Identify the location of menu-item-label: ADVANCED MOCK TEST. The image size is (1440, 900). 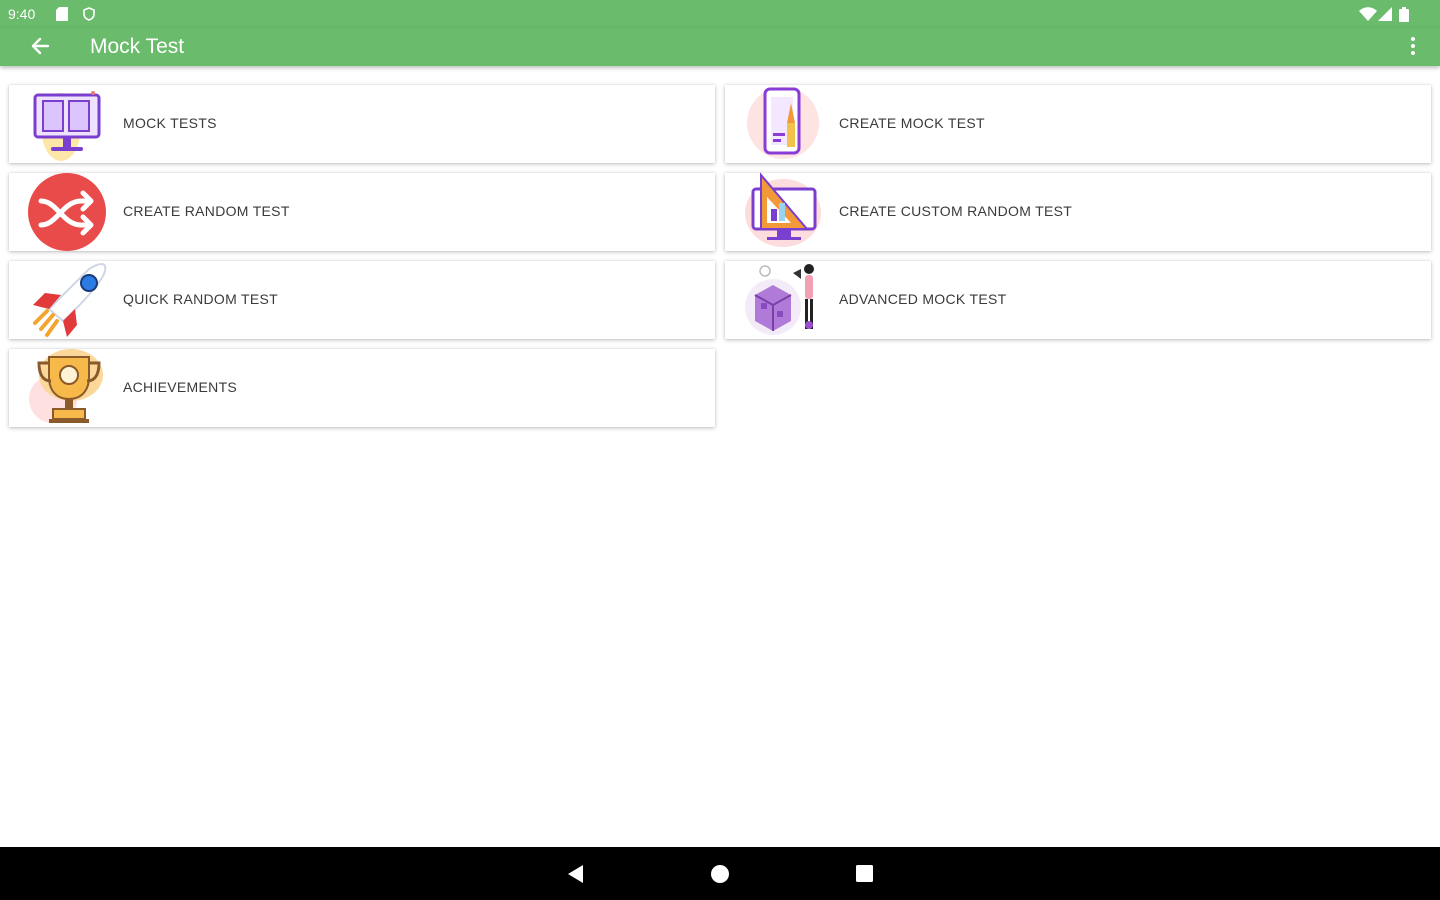
(923, 299).